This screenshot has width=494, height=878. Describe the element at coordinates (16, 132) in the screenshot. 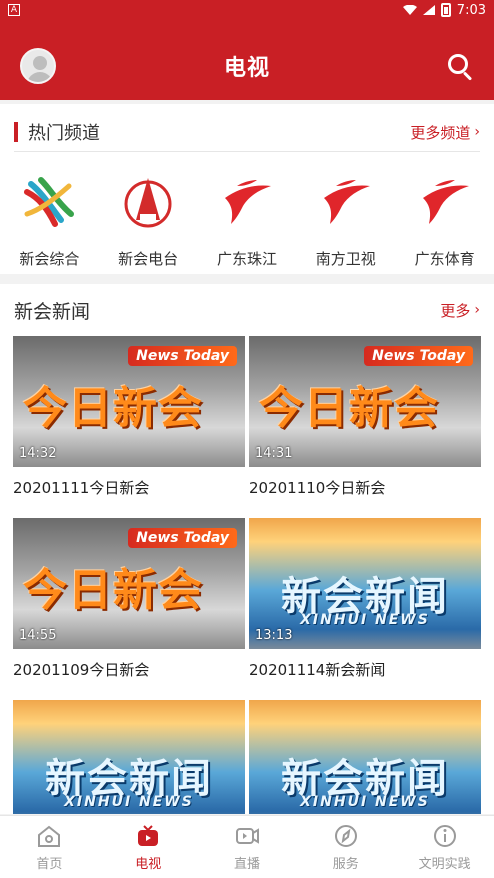

I see `section-accent-bar` at that location.